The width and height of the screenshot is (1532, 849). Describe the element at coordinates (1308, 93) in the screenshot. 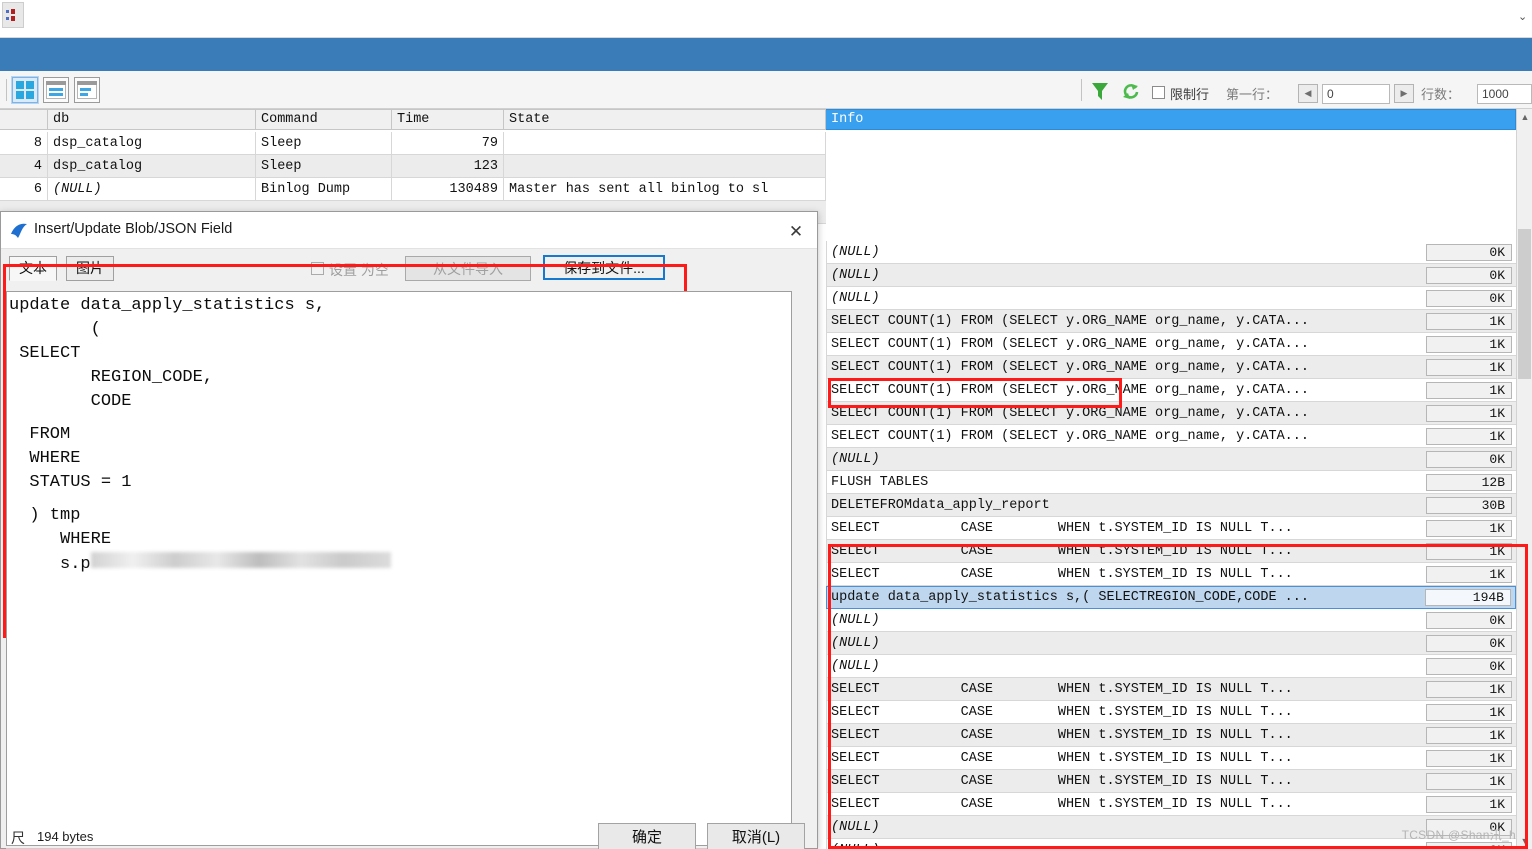

I see `first-row-prev-button: ◀` at that location.